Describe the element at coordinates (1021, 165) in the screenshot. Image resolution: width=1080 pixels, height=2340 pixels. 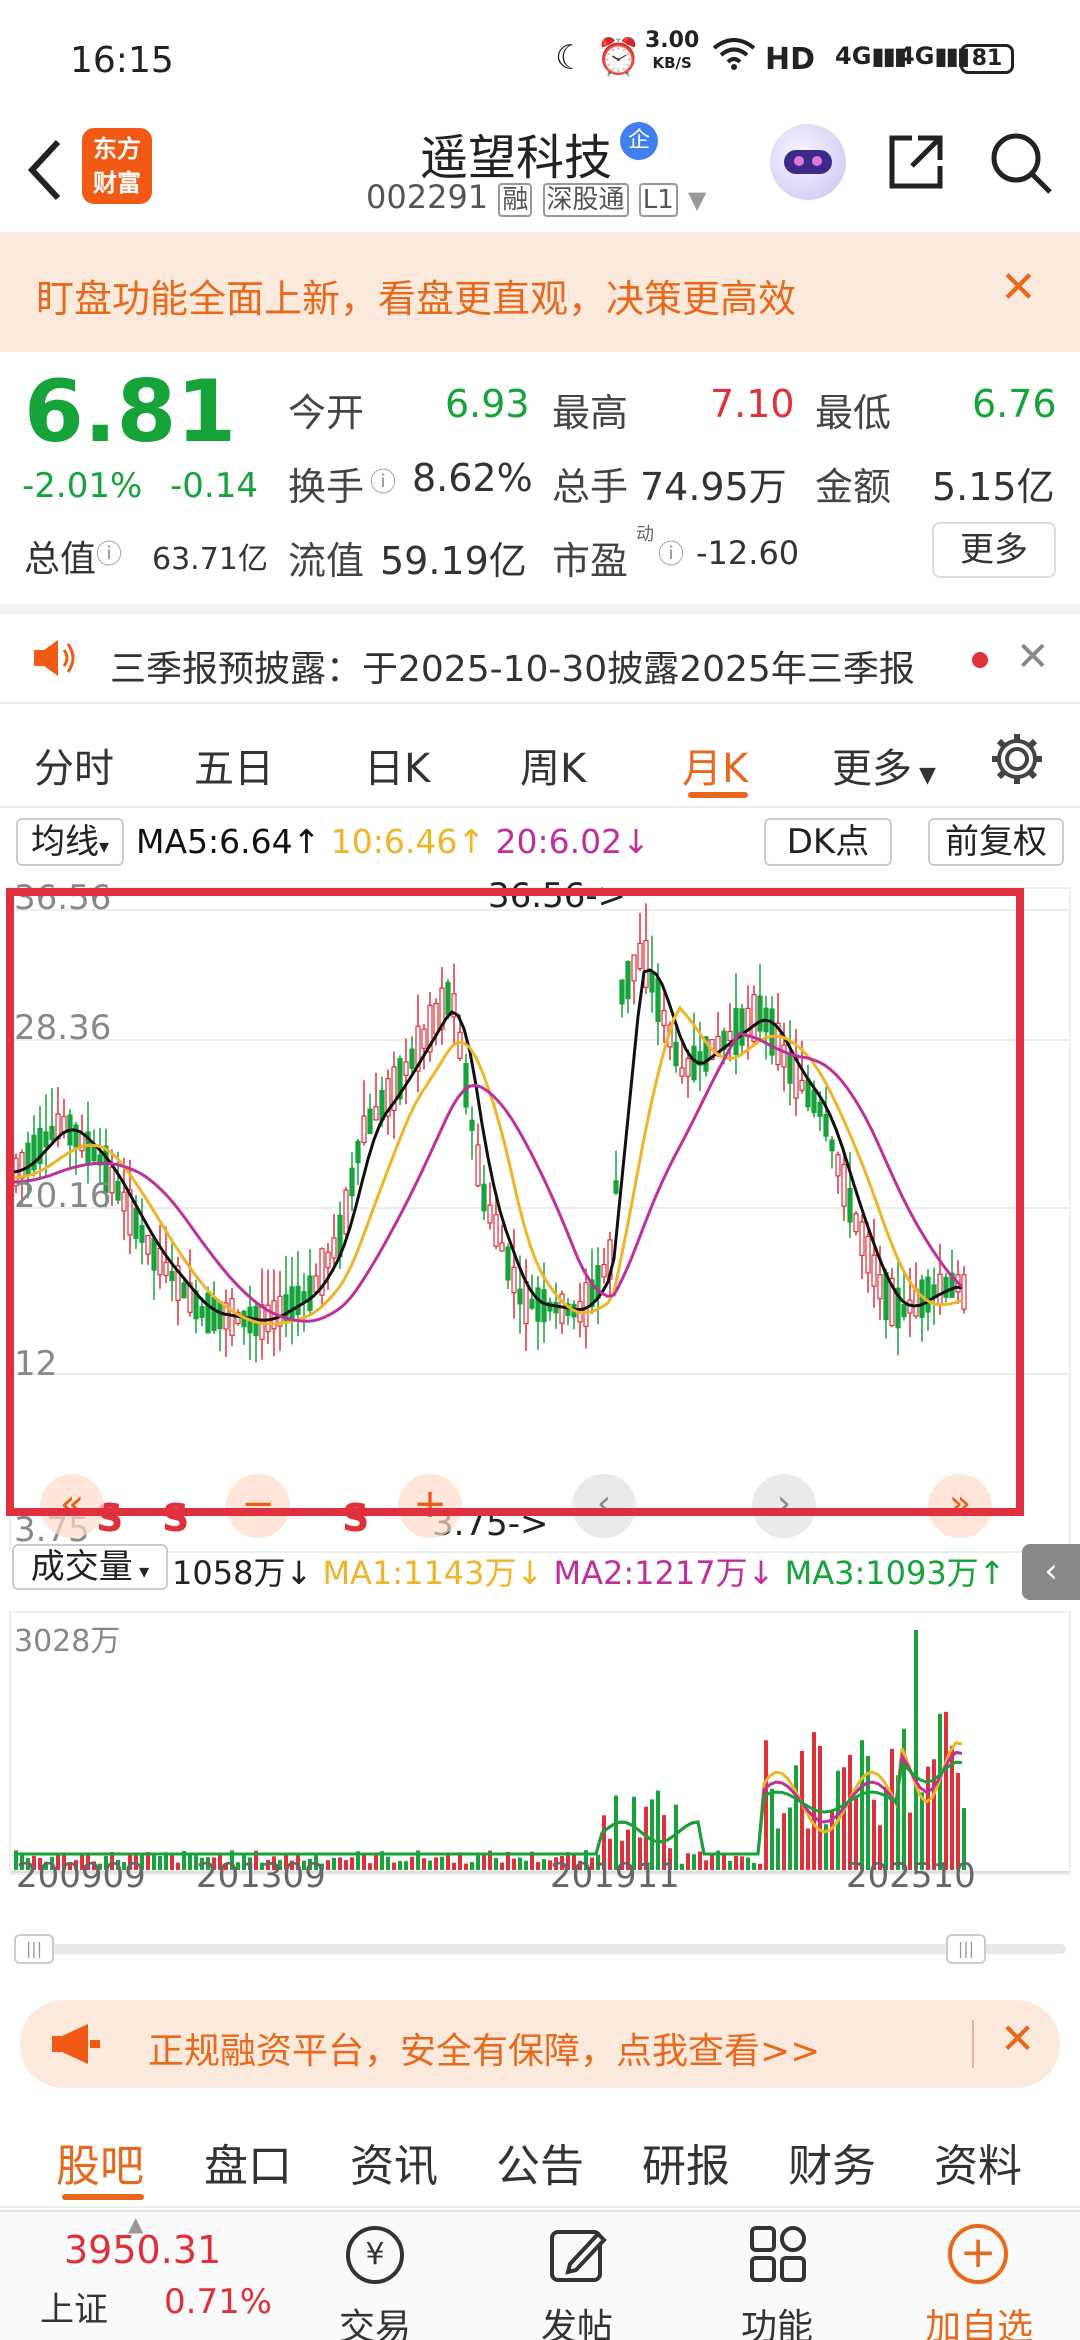
I see `search-icon` at that location.